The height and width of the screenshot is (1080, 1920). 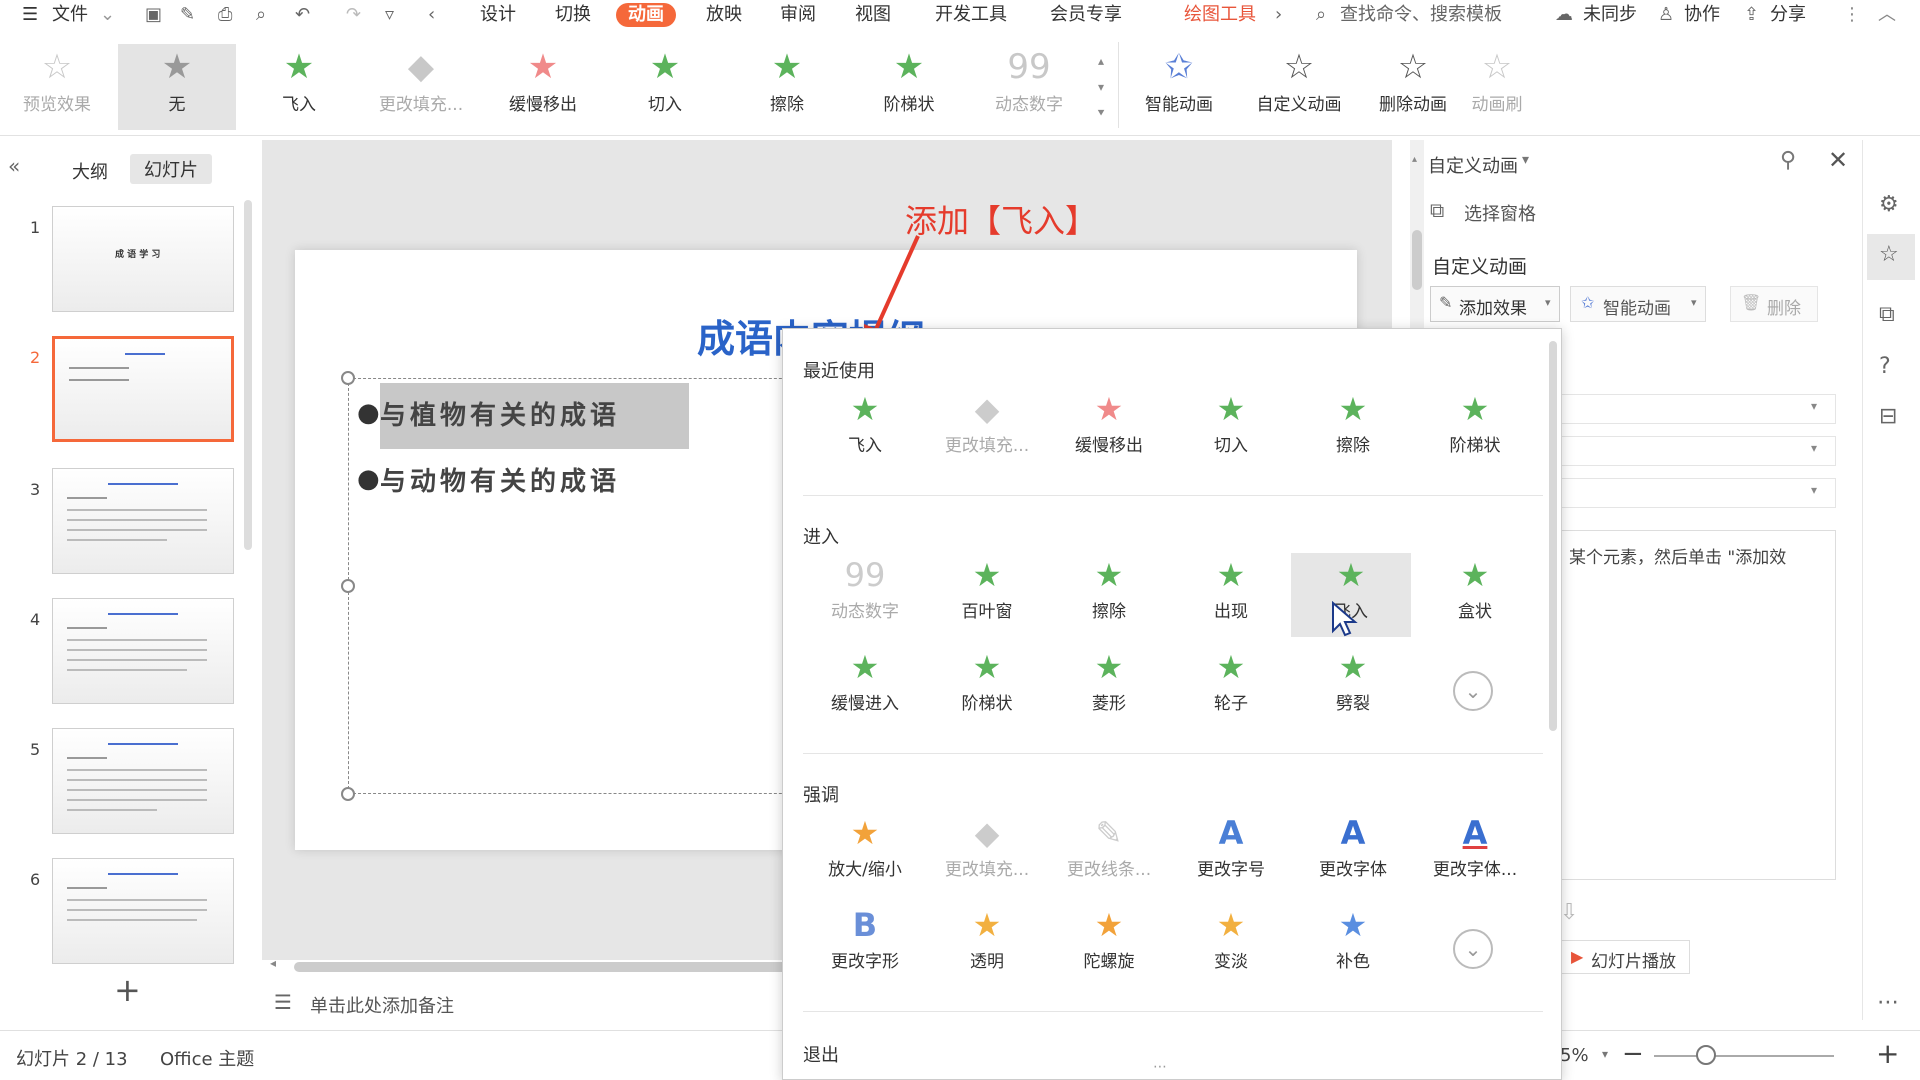 I want to click on emph-transparency: ★ 透明, so click(x=987, y=945).